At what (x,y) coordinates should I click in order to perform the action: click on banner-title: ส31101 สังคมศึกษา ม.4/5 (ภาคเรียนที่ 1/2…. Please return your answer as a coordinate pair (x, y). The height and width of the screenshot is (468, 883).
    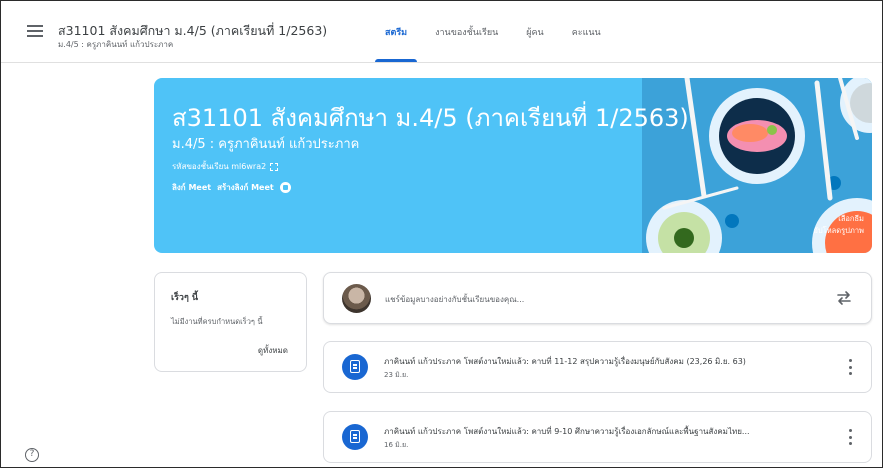
    Looking at the image, I should click on (430, 118).